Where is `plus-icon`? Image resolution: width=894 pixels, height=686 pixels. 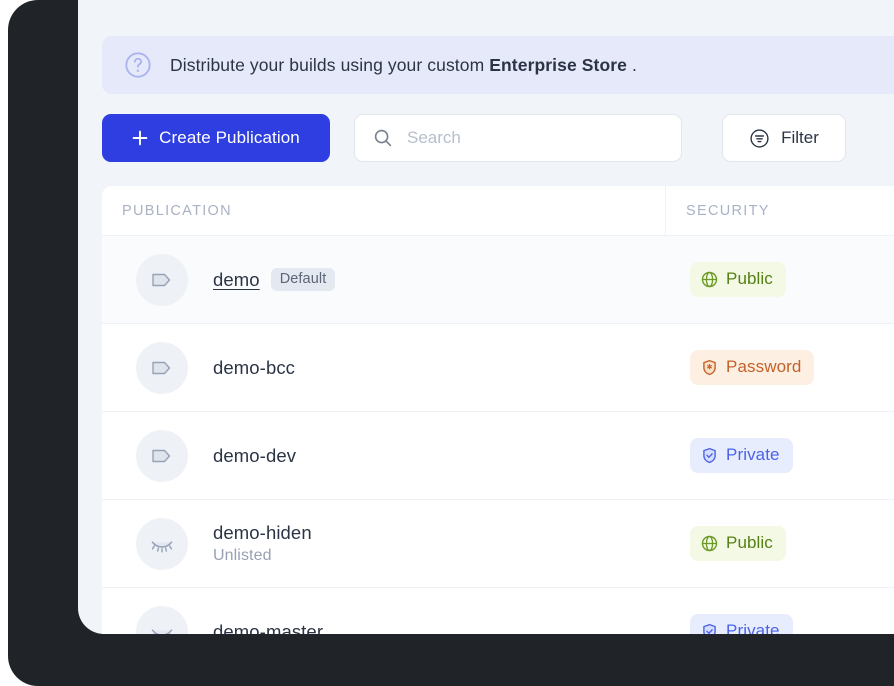
plus-icon is located at coordinates (145, 138).